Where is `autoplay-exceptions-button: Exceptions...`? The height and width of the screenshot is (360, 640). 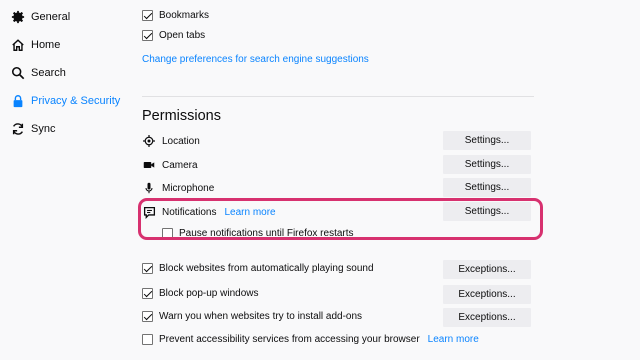
autoplay-exceptions-button: Exceptions... is located at coordinates (487, 269).